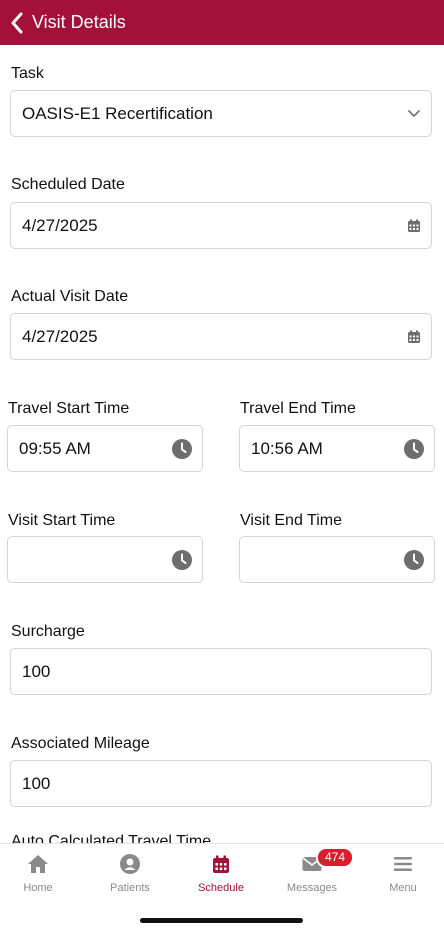 This screenshot has width=444, height=931. Describe the element at coordinates (27, 73) in the screenshot. I see `task-label: Task` at that location.